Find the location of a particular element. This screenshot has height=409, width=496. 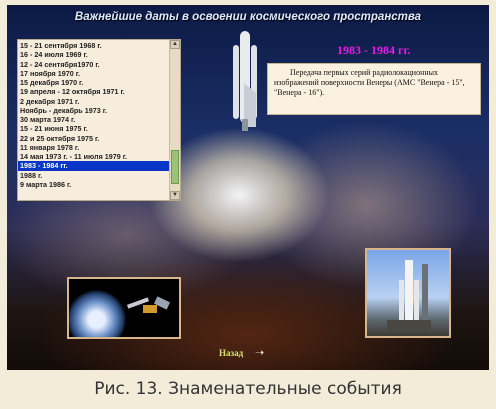

scroll-up-button: ▲ is located at coordinates (175, 44).